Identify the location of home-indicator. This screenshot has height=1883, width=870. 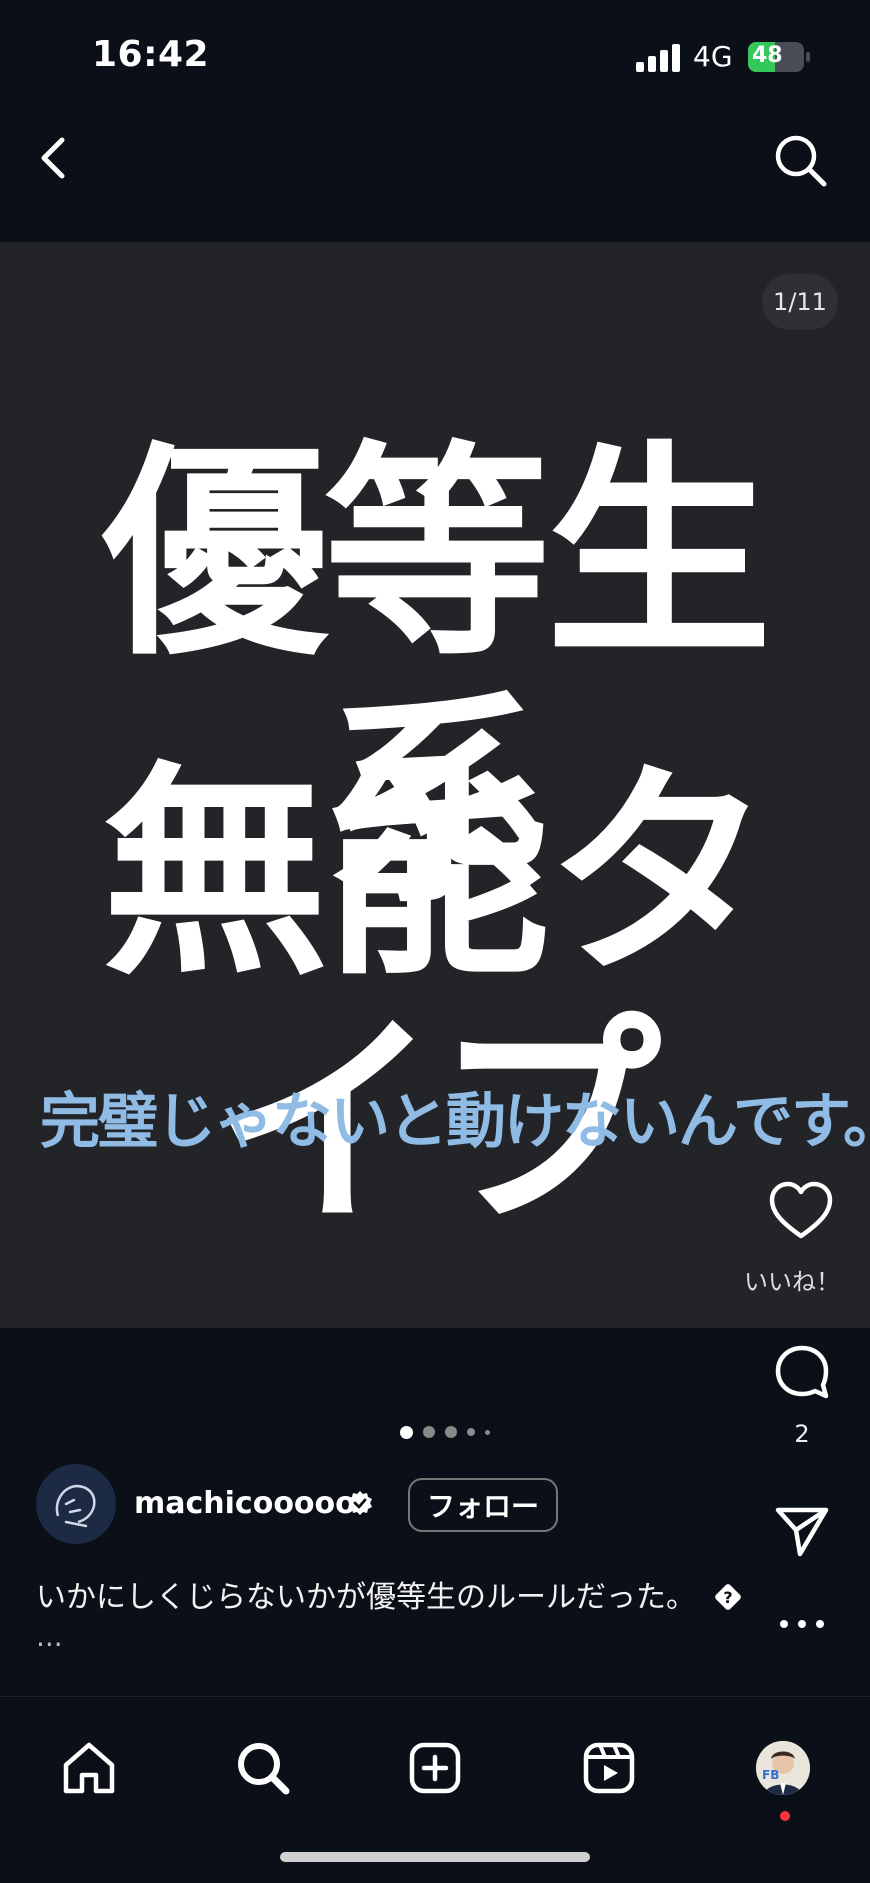
(435, 1857).